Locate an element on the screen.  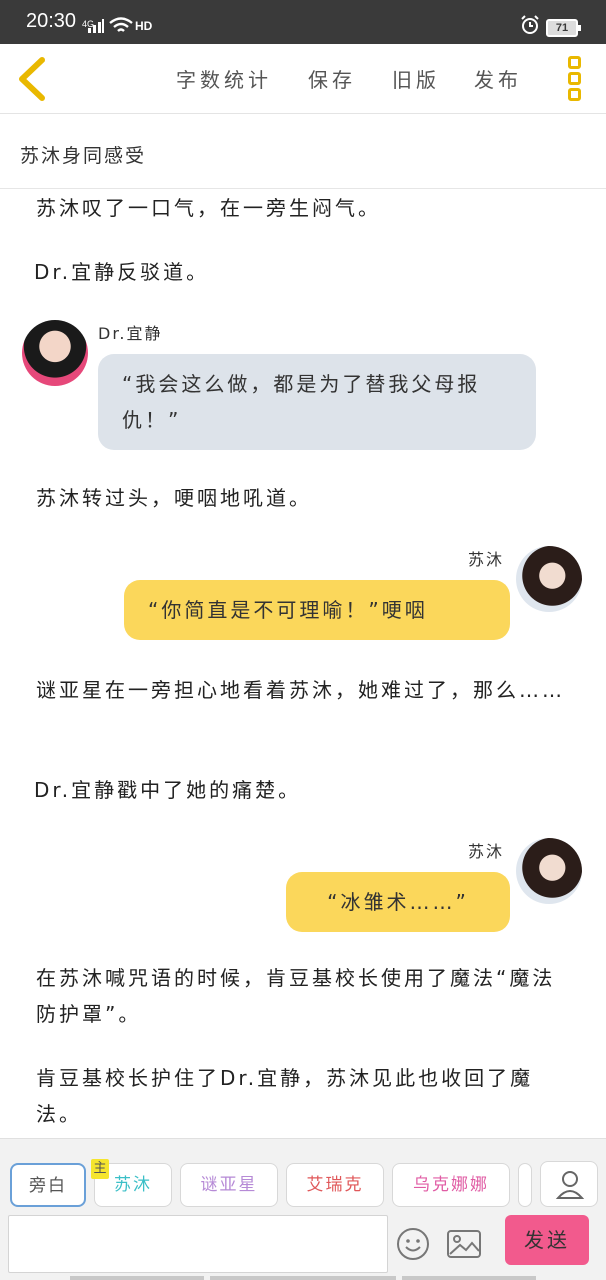
narration-paragraph: 苏沐转过头，哽咽地吼道。 is located at coordinates (306, 498).